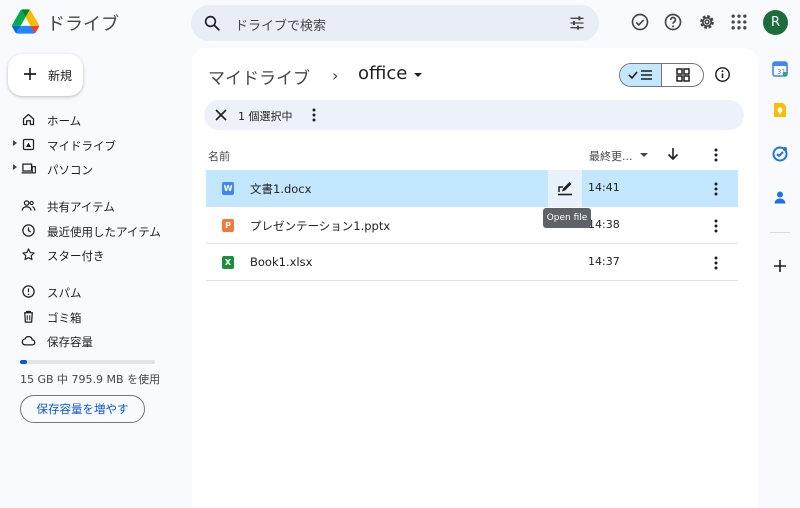  I want to click on word-file-icon: W, so click(228, 188).